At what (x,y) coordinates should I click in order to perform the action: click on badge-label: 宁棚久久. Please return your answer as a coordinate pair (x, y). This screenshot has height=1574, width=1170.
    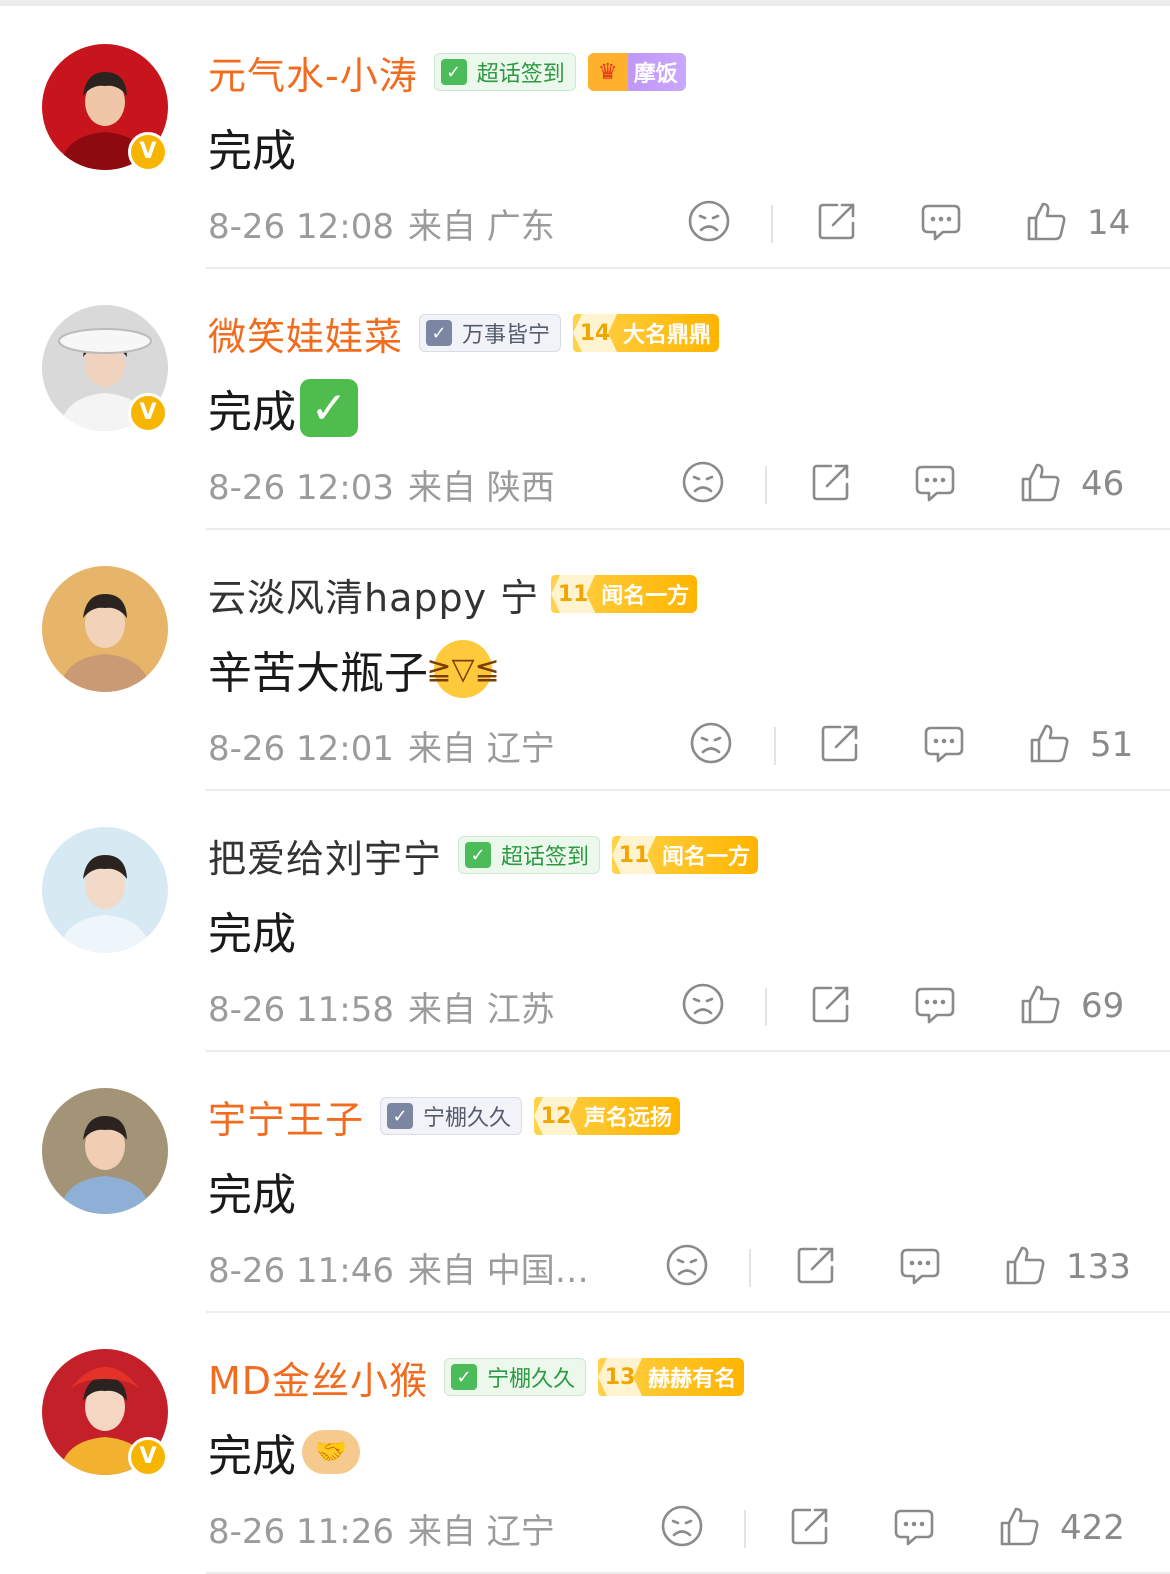
    Looking at the image, I should click on (531, 1379).